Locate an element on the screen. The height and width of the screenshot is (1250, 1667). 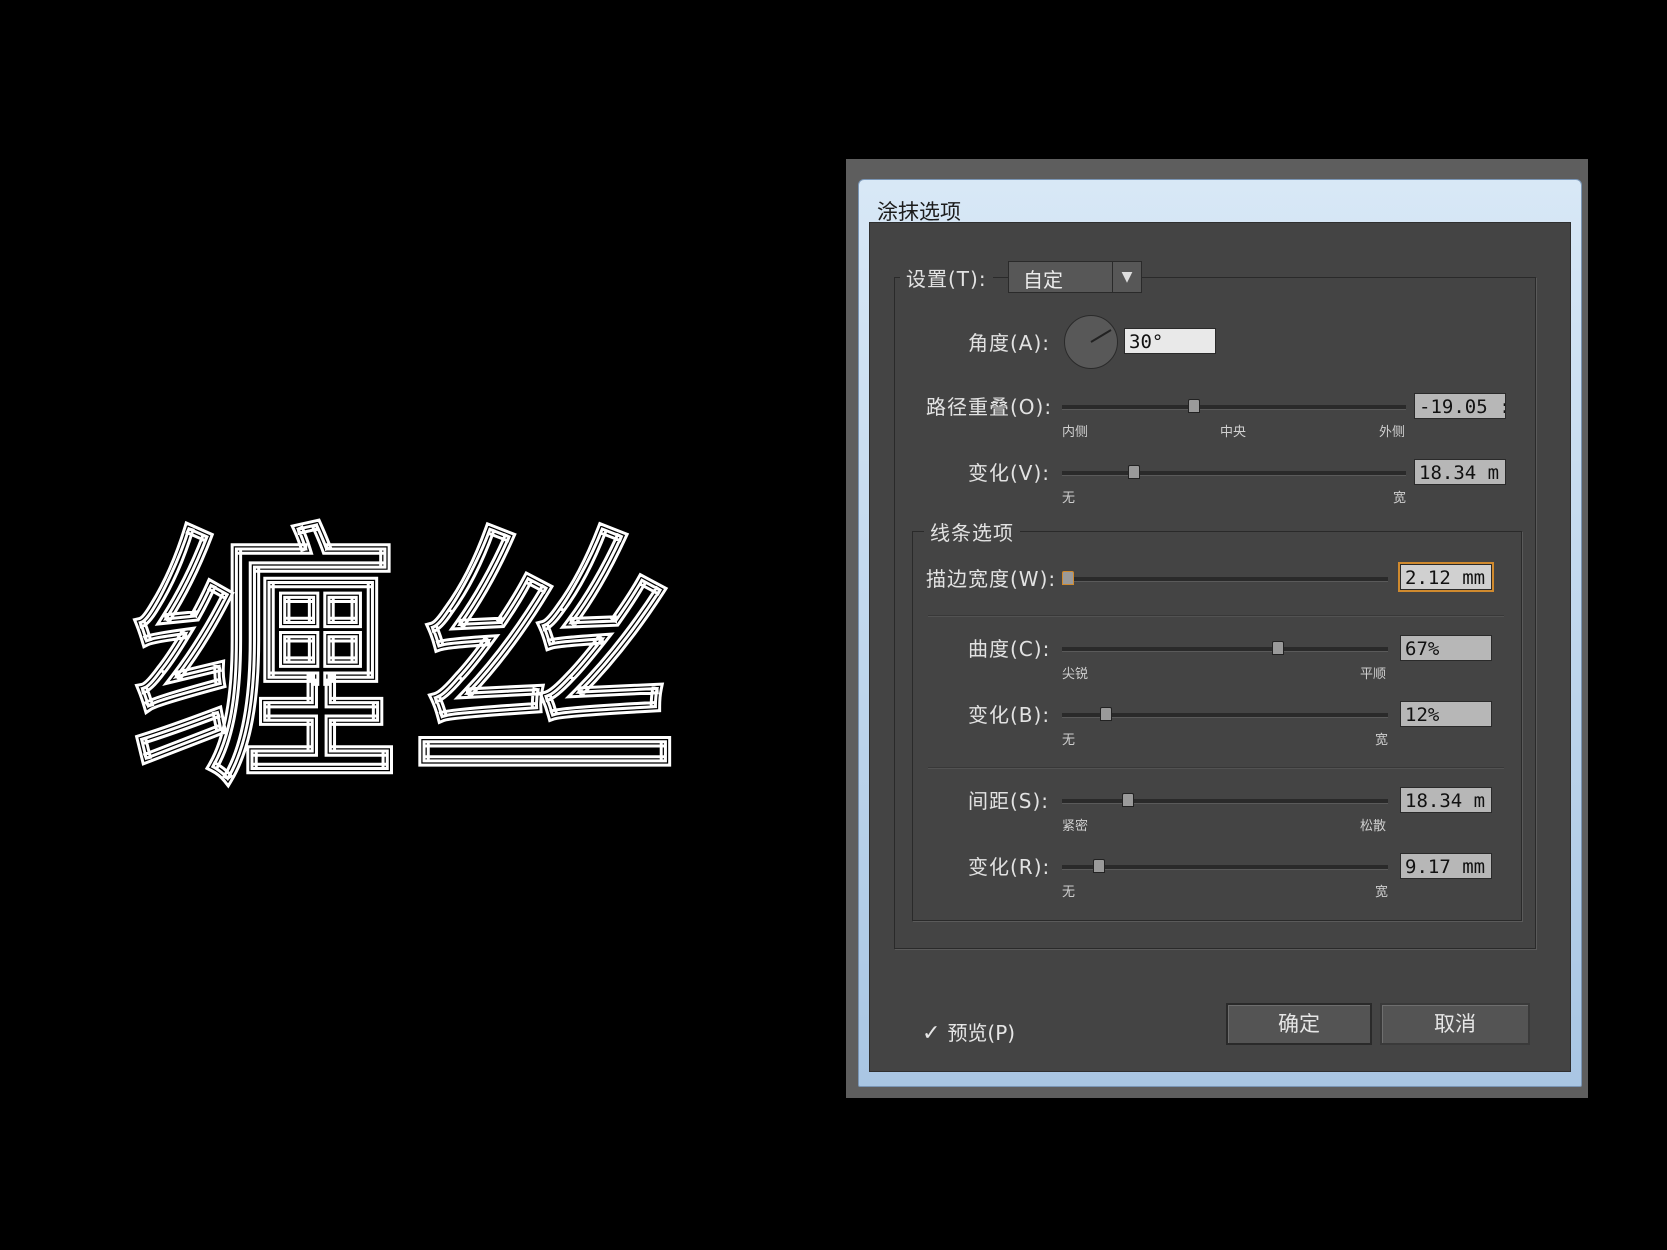
curviness-label: 曲度(C): is located at coordinates (1009, 649).